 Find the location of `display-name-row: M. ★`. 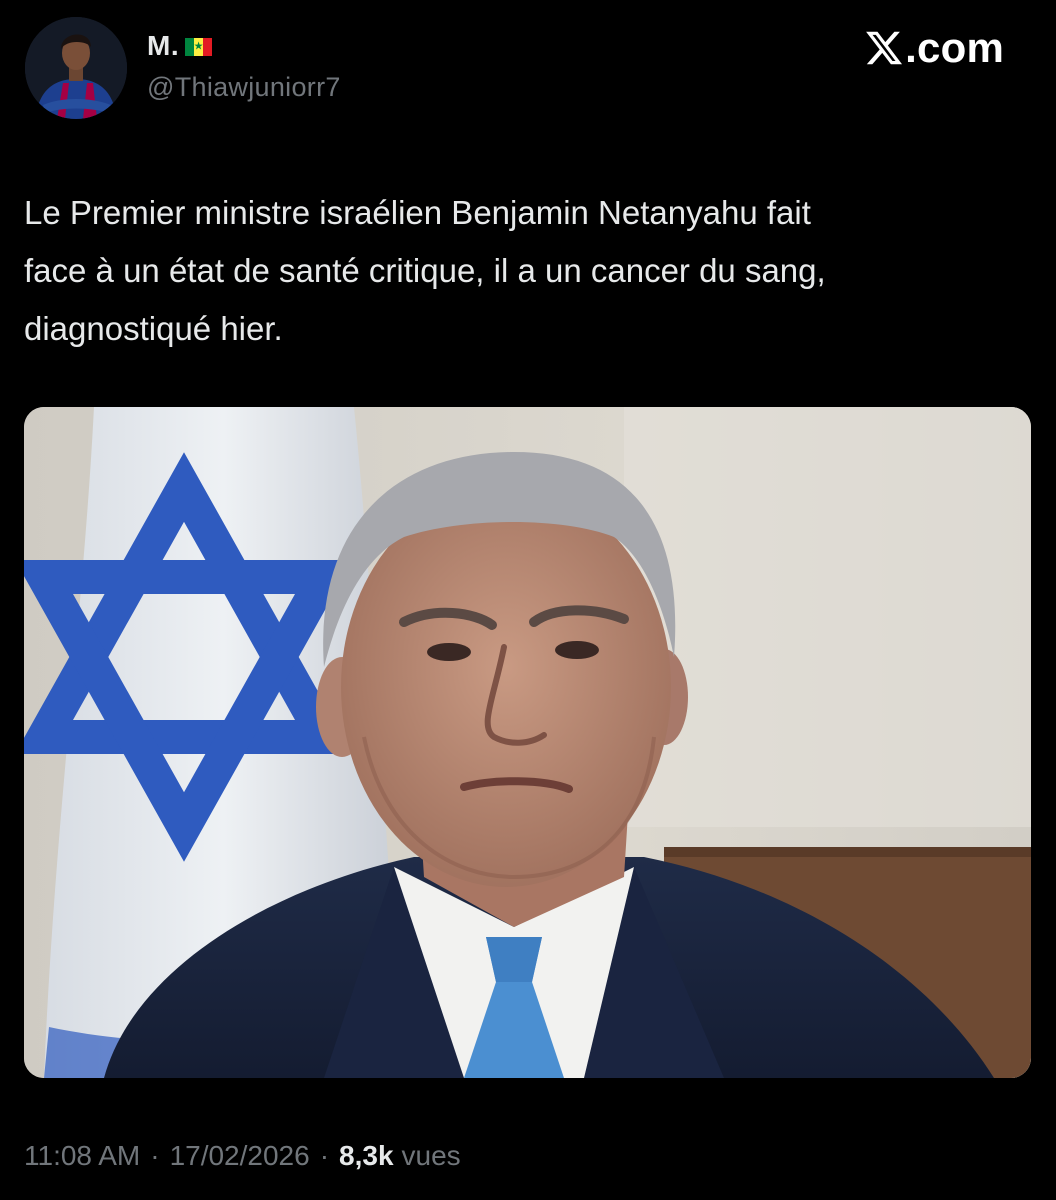

display-name-row: M. ★ is located at coordinates (244, 46).